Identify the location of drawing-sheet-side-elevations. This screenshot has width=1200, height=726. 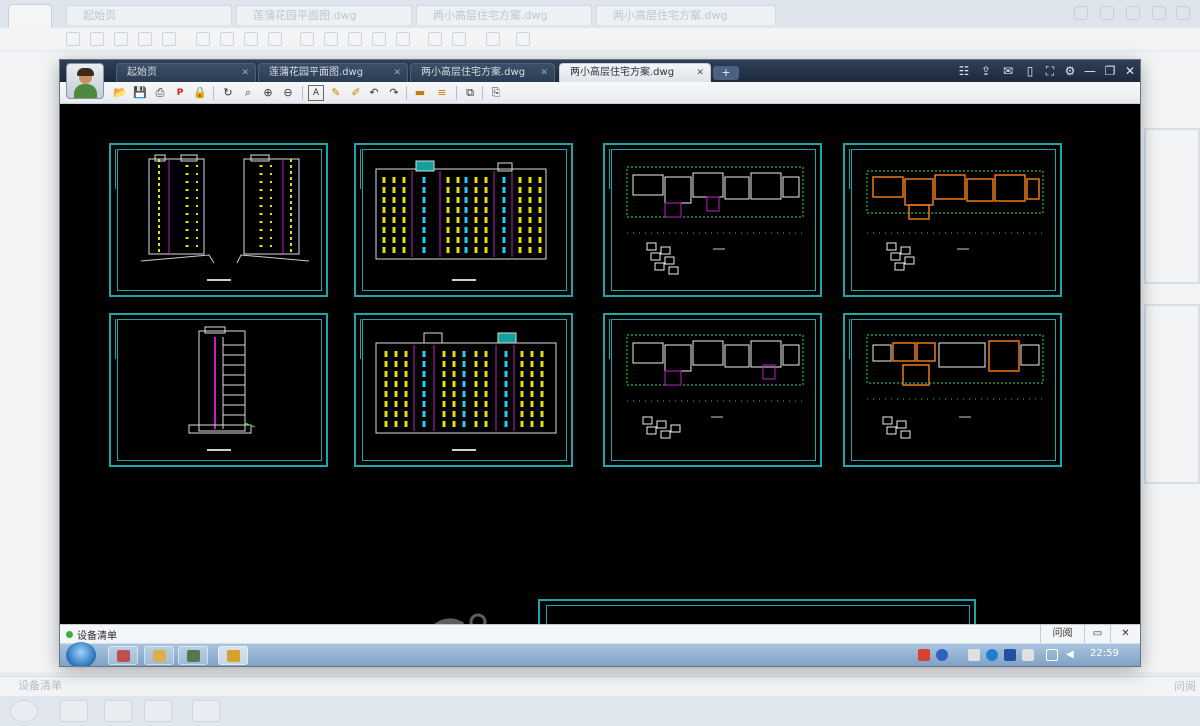
(218, 220).